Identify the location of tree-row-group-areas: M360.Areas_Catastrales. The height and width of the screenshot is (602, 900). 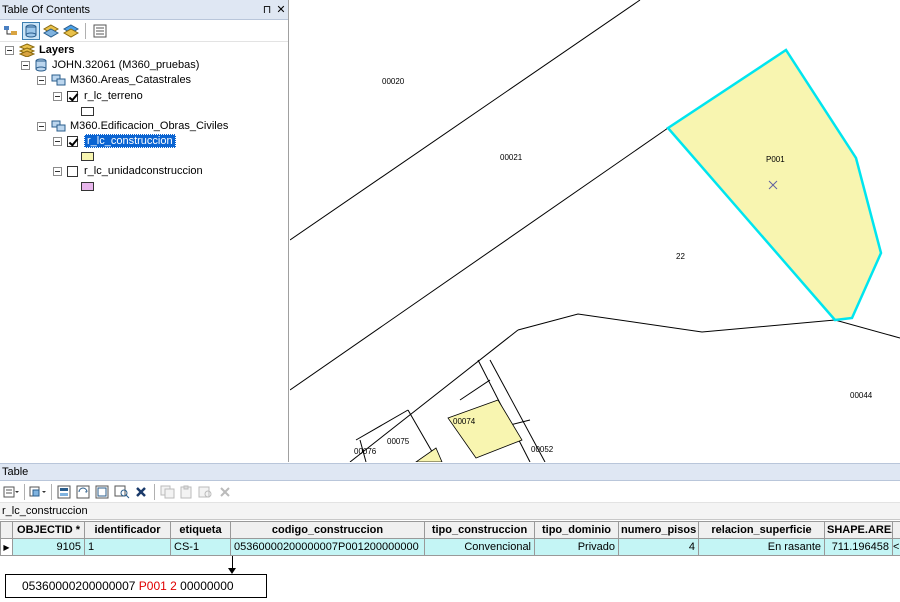
(114, 80).